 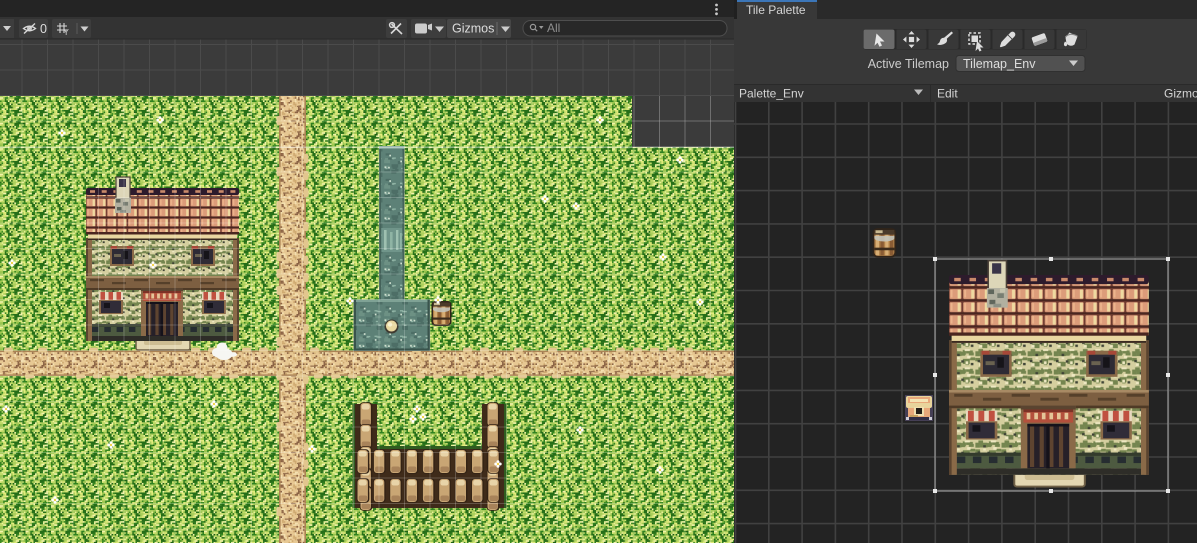 I want to click on svg-text: Edit, so click(x=947, y=94).